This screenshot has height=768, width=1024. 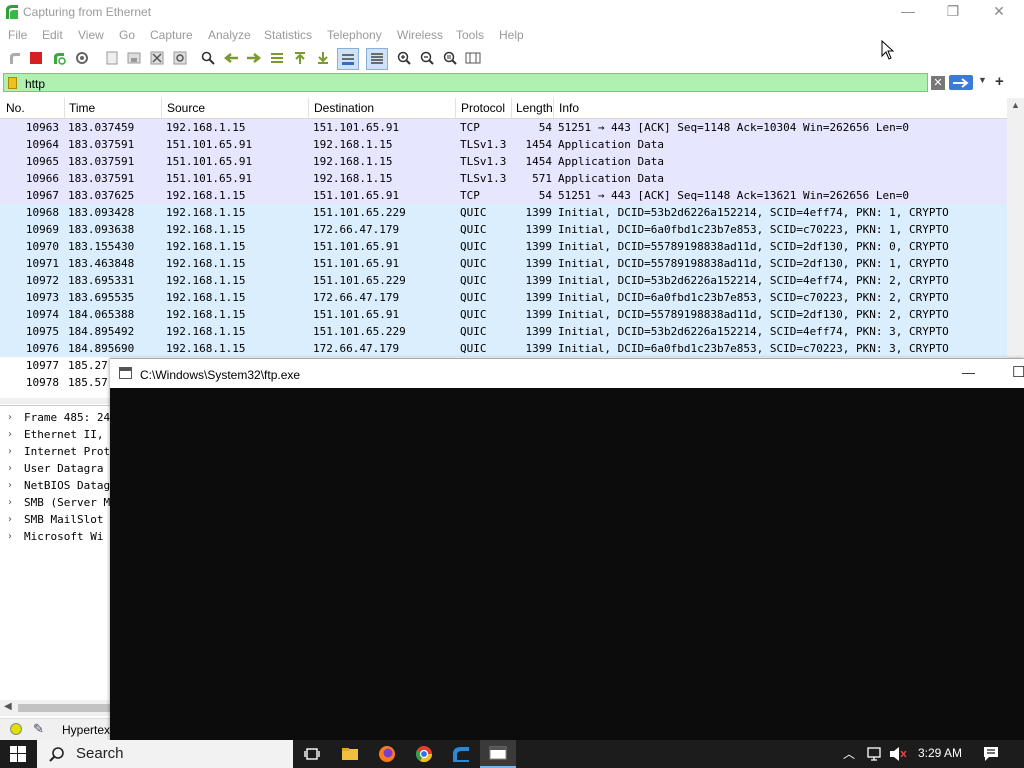 I want to click on reload-file-icon, so click(x=180, y=58).